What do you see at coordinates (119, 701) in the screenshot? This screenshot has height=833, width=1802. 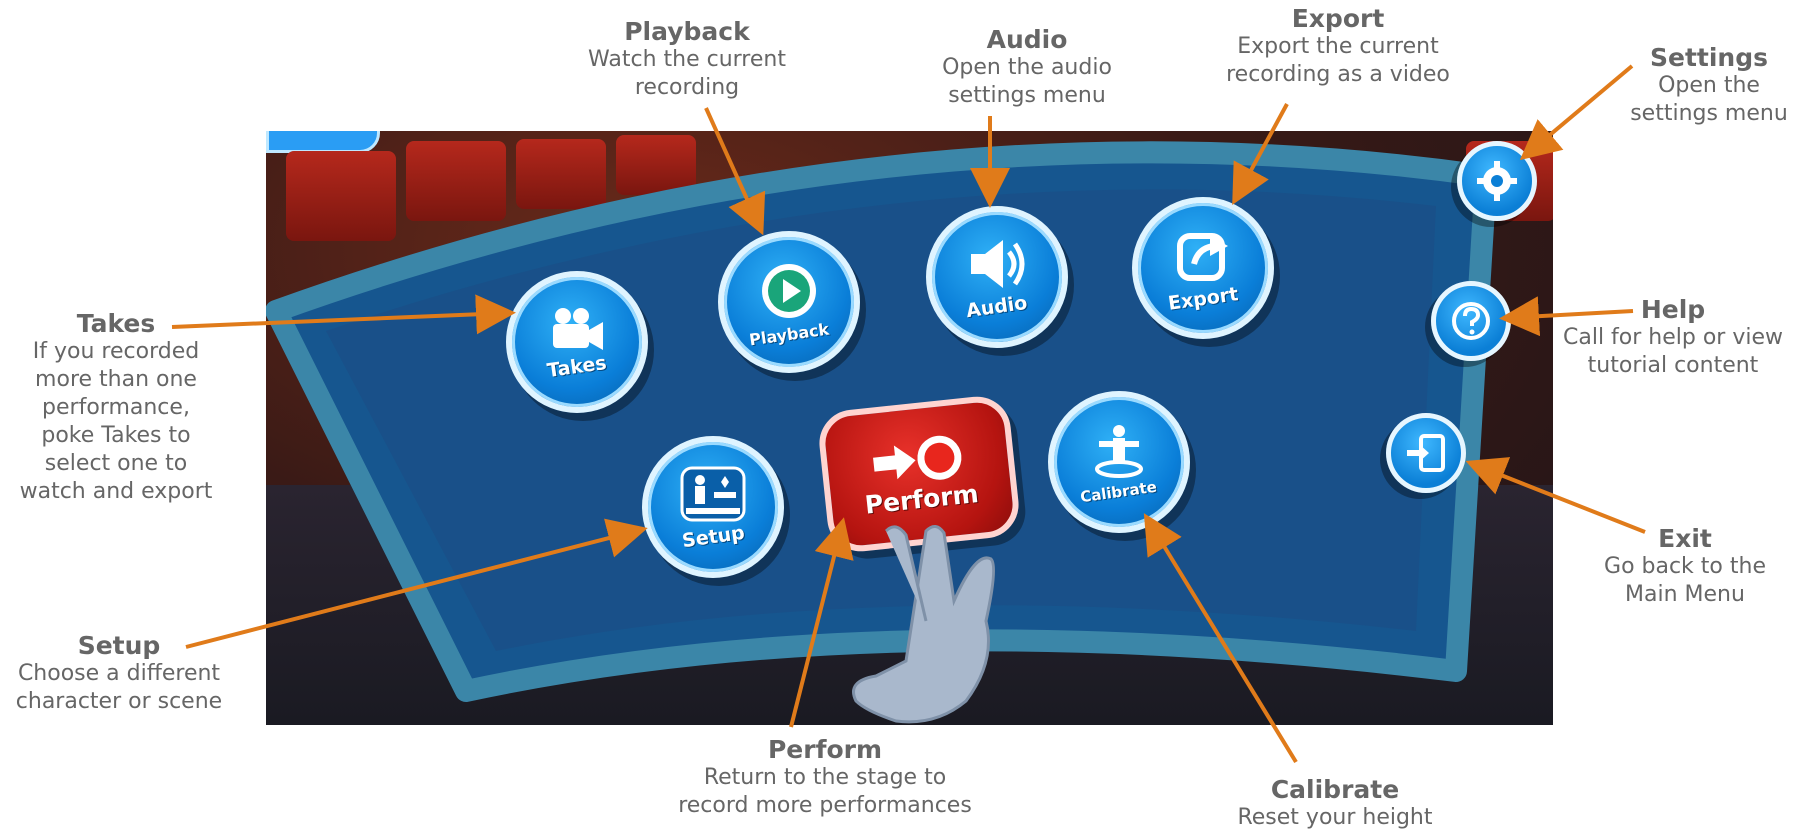 I see `annotation-line: character or scene` at bounding box center [119, 701].